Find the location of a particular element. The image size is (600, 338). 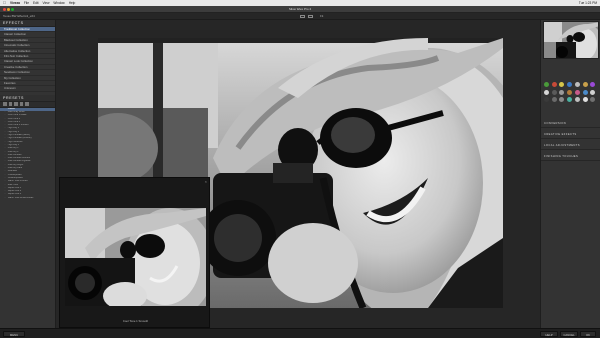

toolbar: Texas BW Effects3_e64 Fit is located at coordinates (300, 16).